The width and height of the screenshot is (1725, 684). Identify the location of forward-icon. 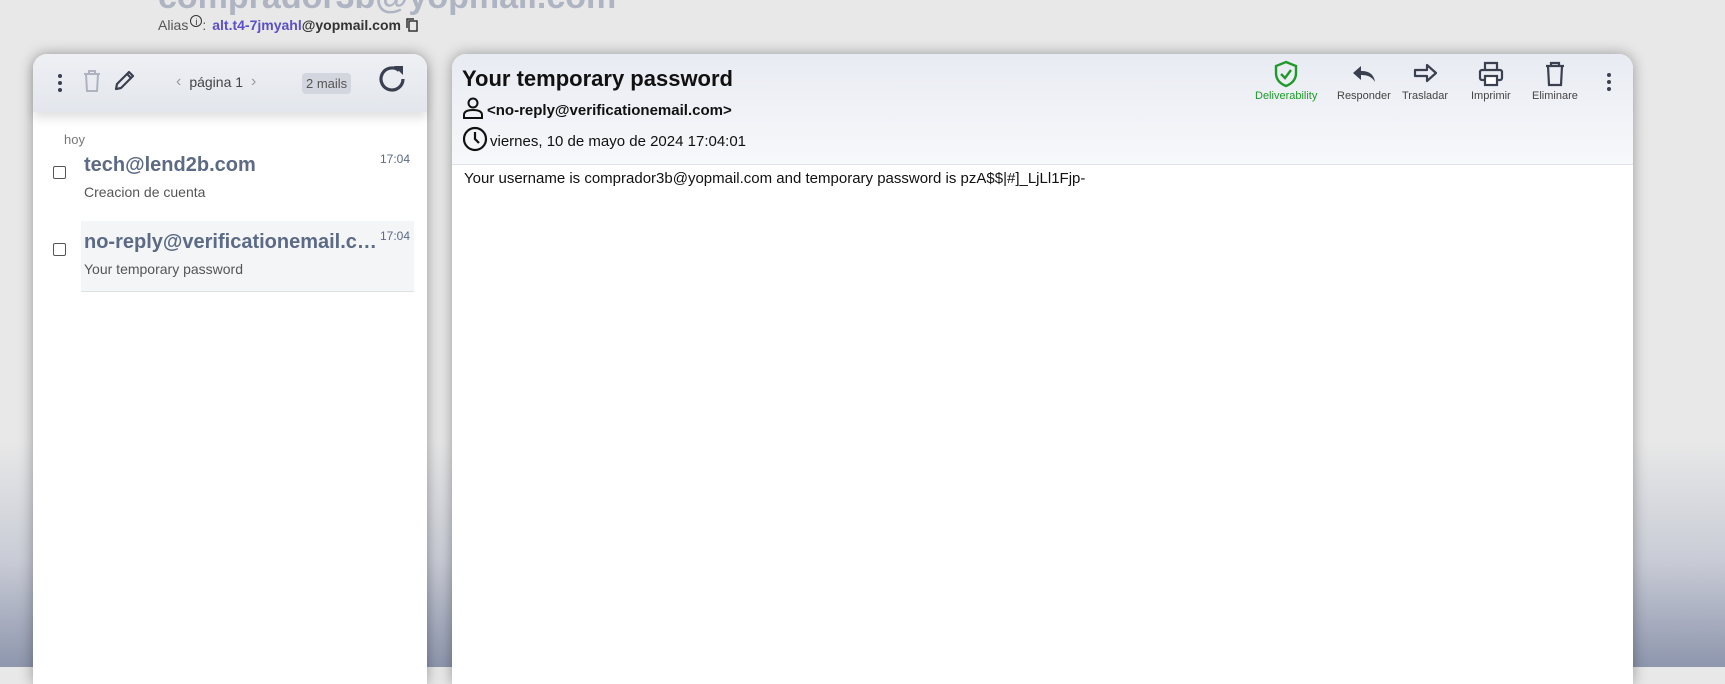
(1425, 73).